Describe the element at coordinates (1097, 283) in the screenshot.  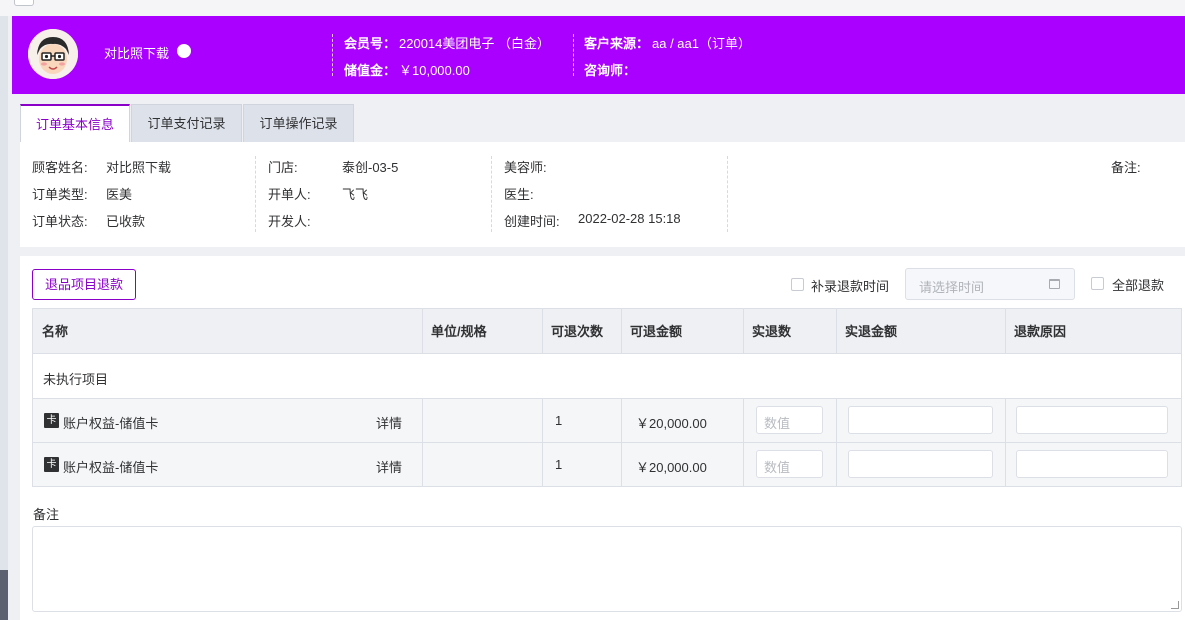
I see `full-refund-checkbox` at that location.